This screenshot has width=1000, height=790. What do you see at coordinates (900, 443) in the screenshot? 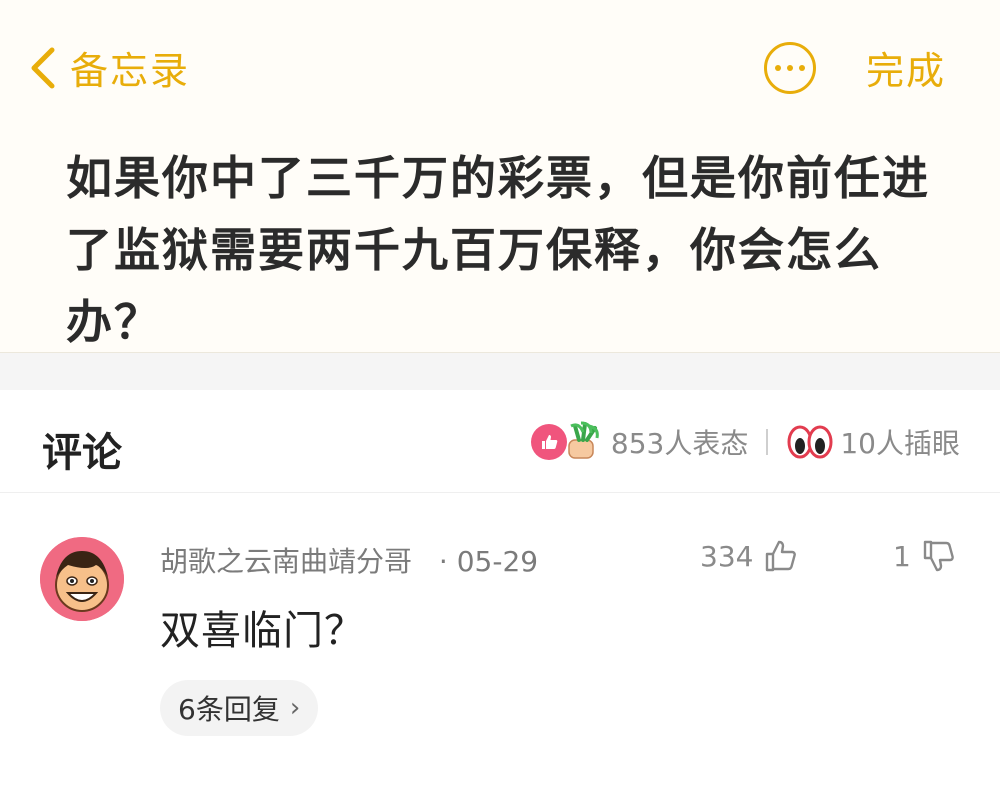
I see `eyes-count: 10人插眼` at bounding box center [900, 443].